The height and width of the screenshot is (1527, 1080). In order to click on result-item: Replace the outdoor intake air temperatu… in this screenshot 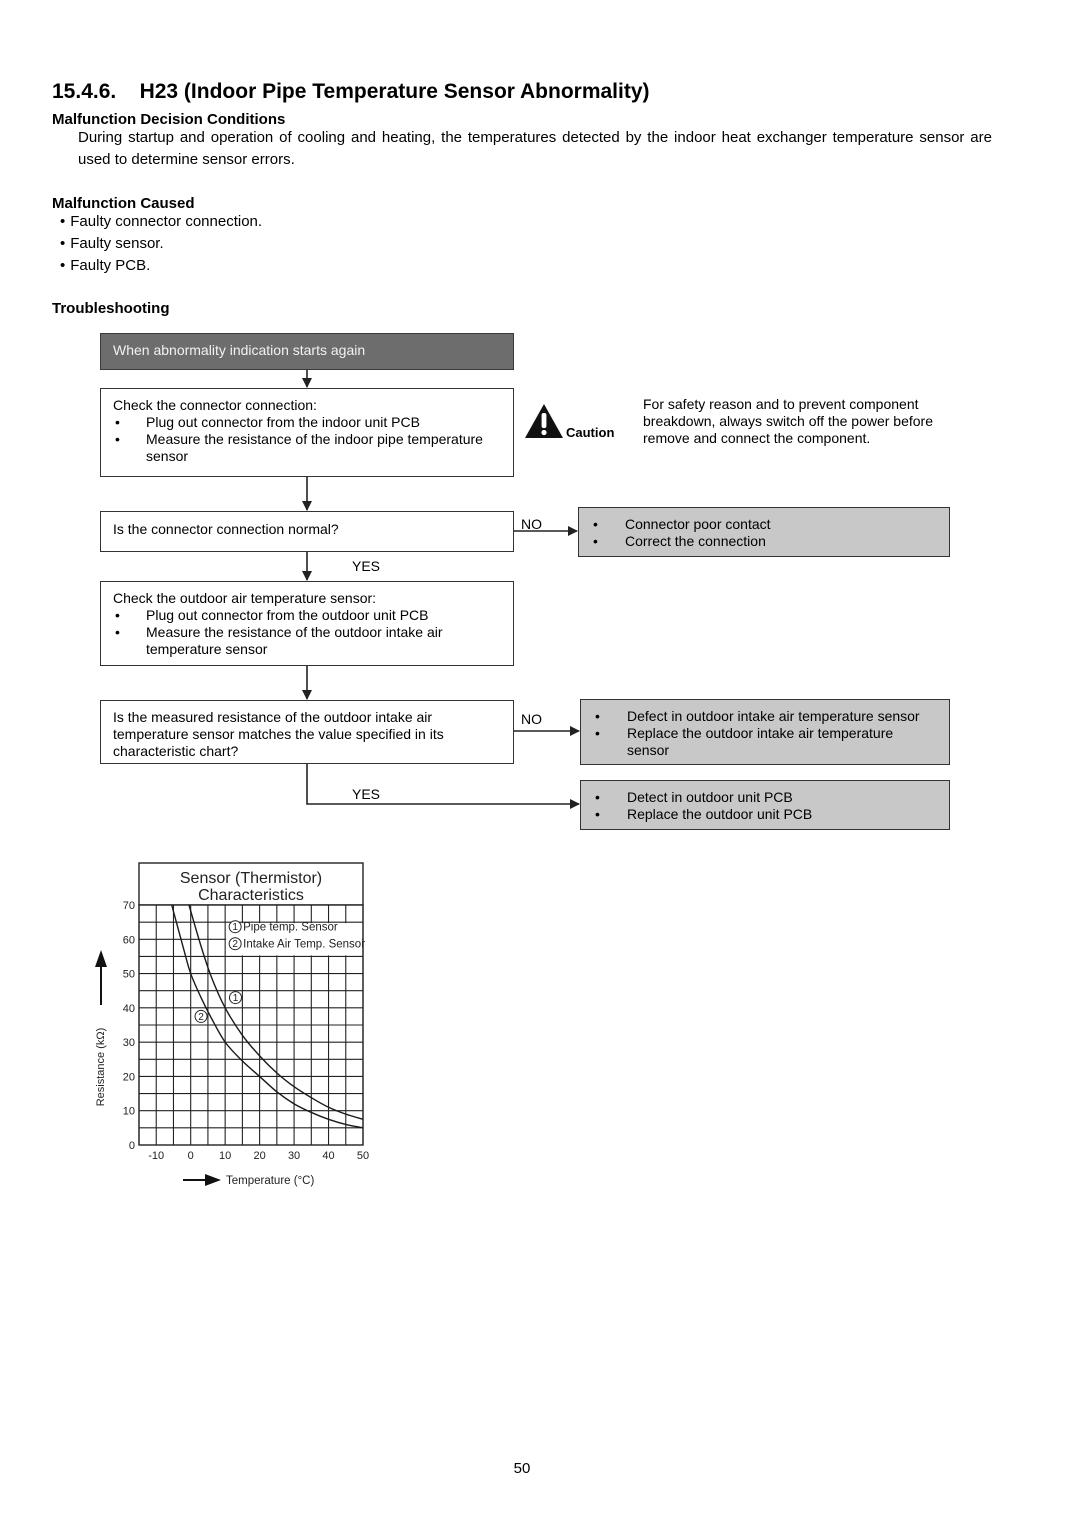, I will do `click(765, 742)`.